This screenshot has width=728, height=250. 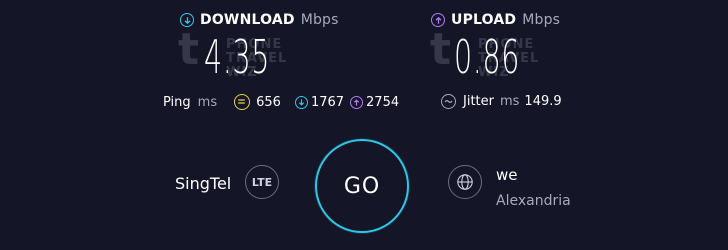 I want to click on download-unit: Mbps, so click(x=319, y=20).